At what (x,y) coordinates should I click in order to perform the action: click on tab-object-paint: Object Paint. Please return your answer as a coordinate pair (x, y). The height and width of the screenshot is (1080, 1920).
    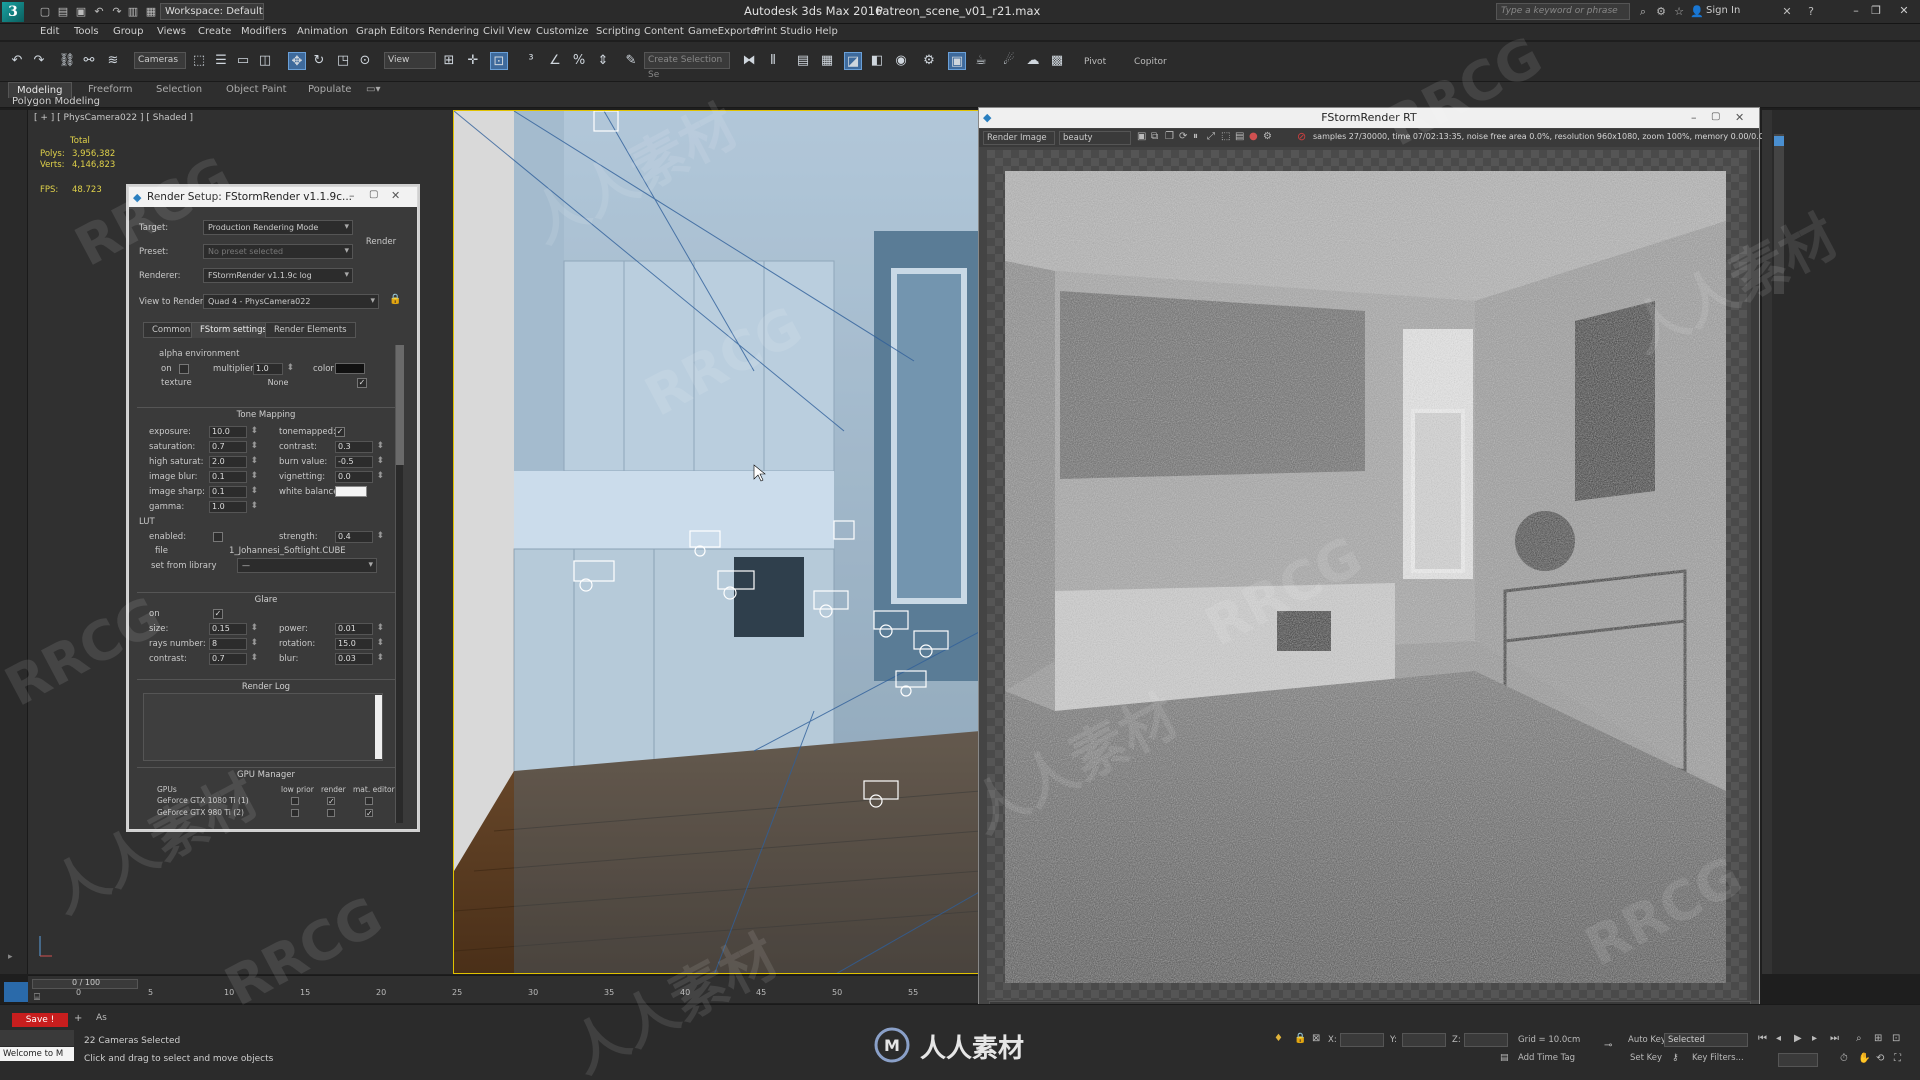
    Looking at the image, I should click on (256, 89).